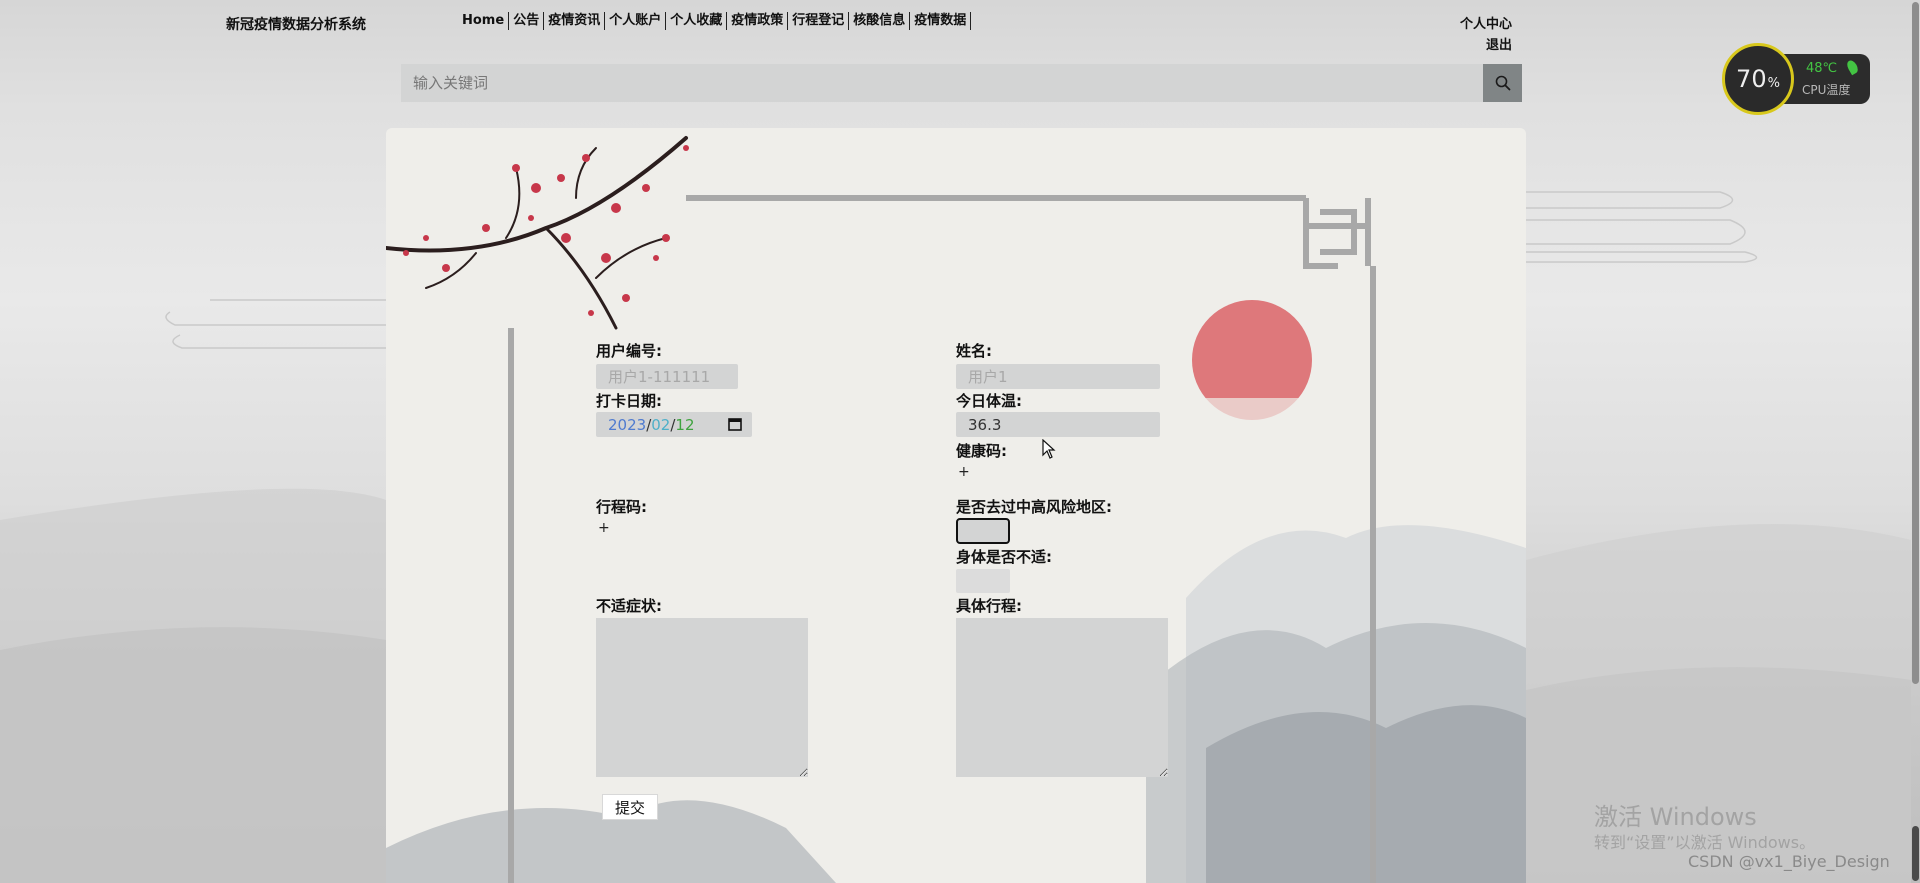  Describe the element at coordinates (661, 424) in the screenshot. I see `date-month: 02` at that location.